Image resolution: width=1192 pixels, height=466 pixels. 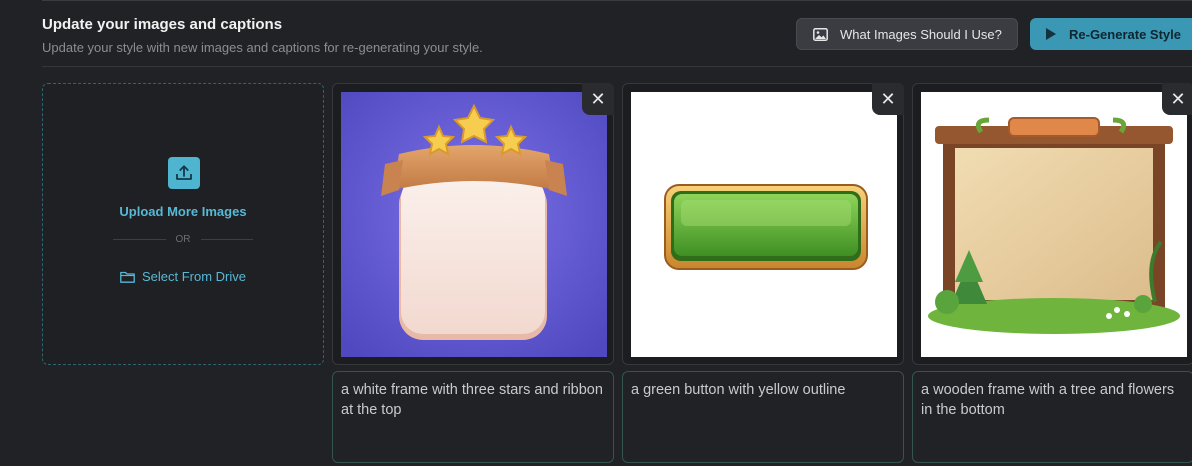 I want to click on section-title: Update your images and captions, so click(x=162, y=24).